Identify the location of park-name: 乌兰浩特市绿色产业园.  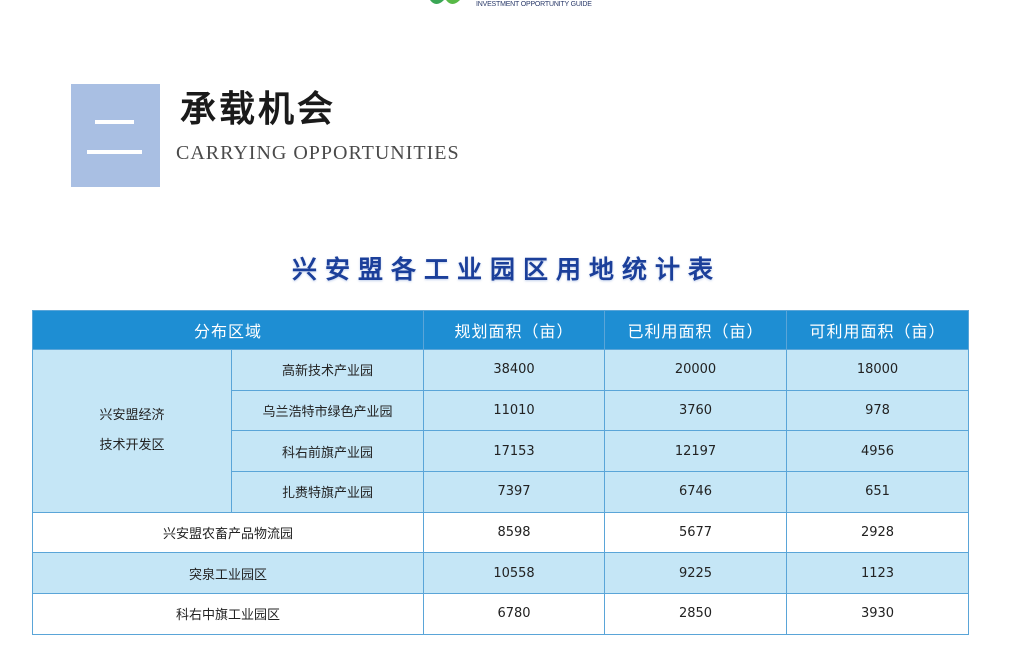
(327, 410).